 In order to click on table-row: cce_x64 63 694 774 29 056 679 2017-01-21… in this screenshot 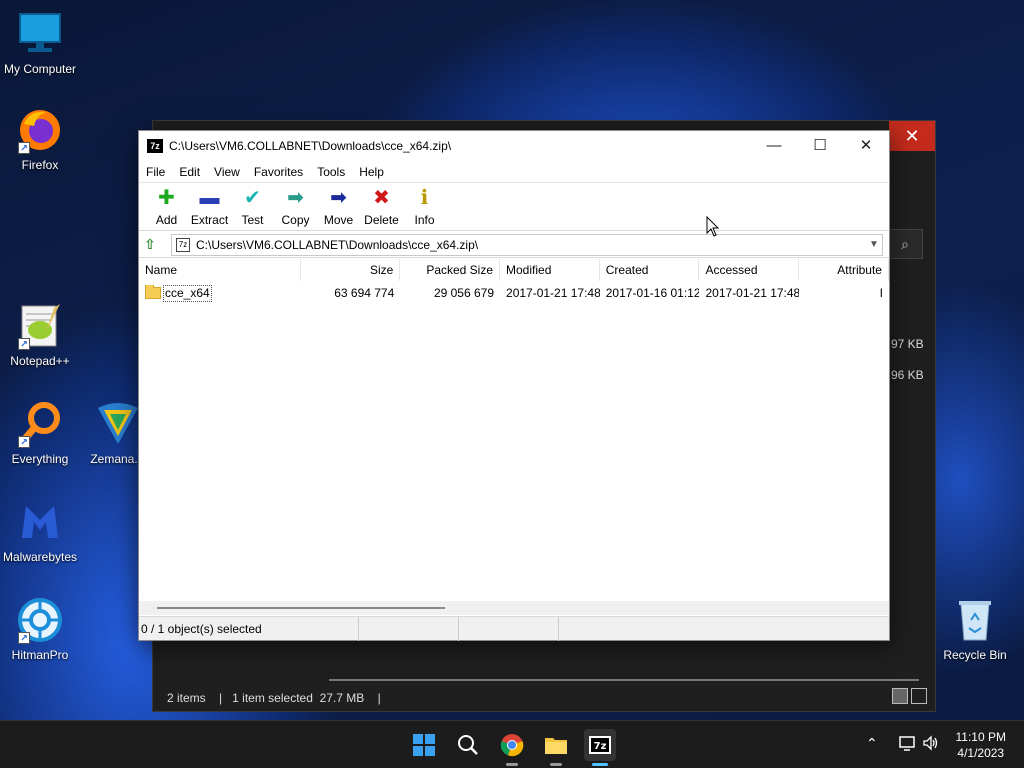, I will do `click(514, 293)`.